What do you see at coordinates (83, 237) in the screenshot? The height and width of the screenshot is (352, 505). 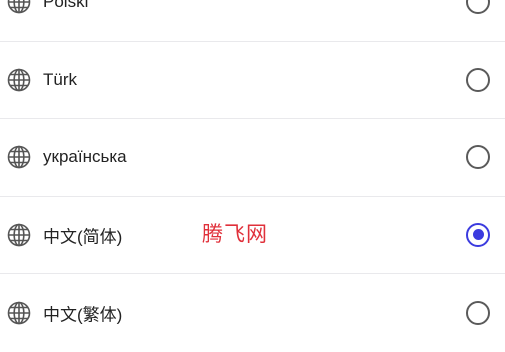 I see `language-label: 中文(简体)` at bounding box center [83, 237].